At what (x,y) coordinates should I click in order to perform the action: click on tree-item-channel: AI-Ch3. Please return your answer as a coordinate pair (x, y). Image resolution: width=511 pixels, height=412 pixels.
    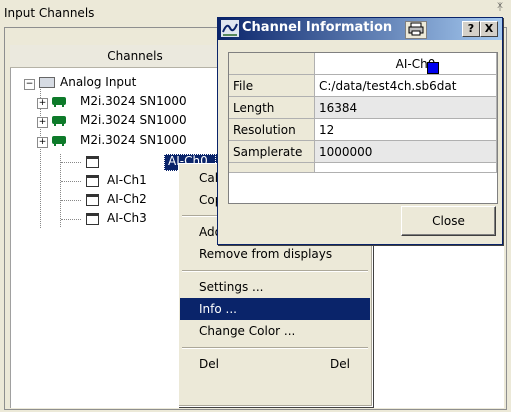
    Looking at the image, I should click on (127, 218).